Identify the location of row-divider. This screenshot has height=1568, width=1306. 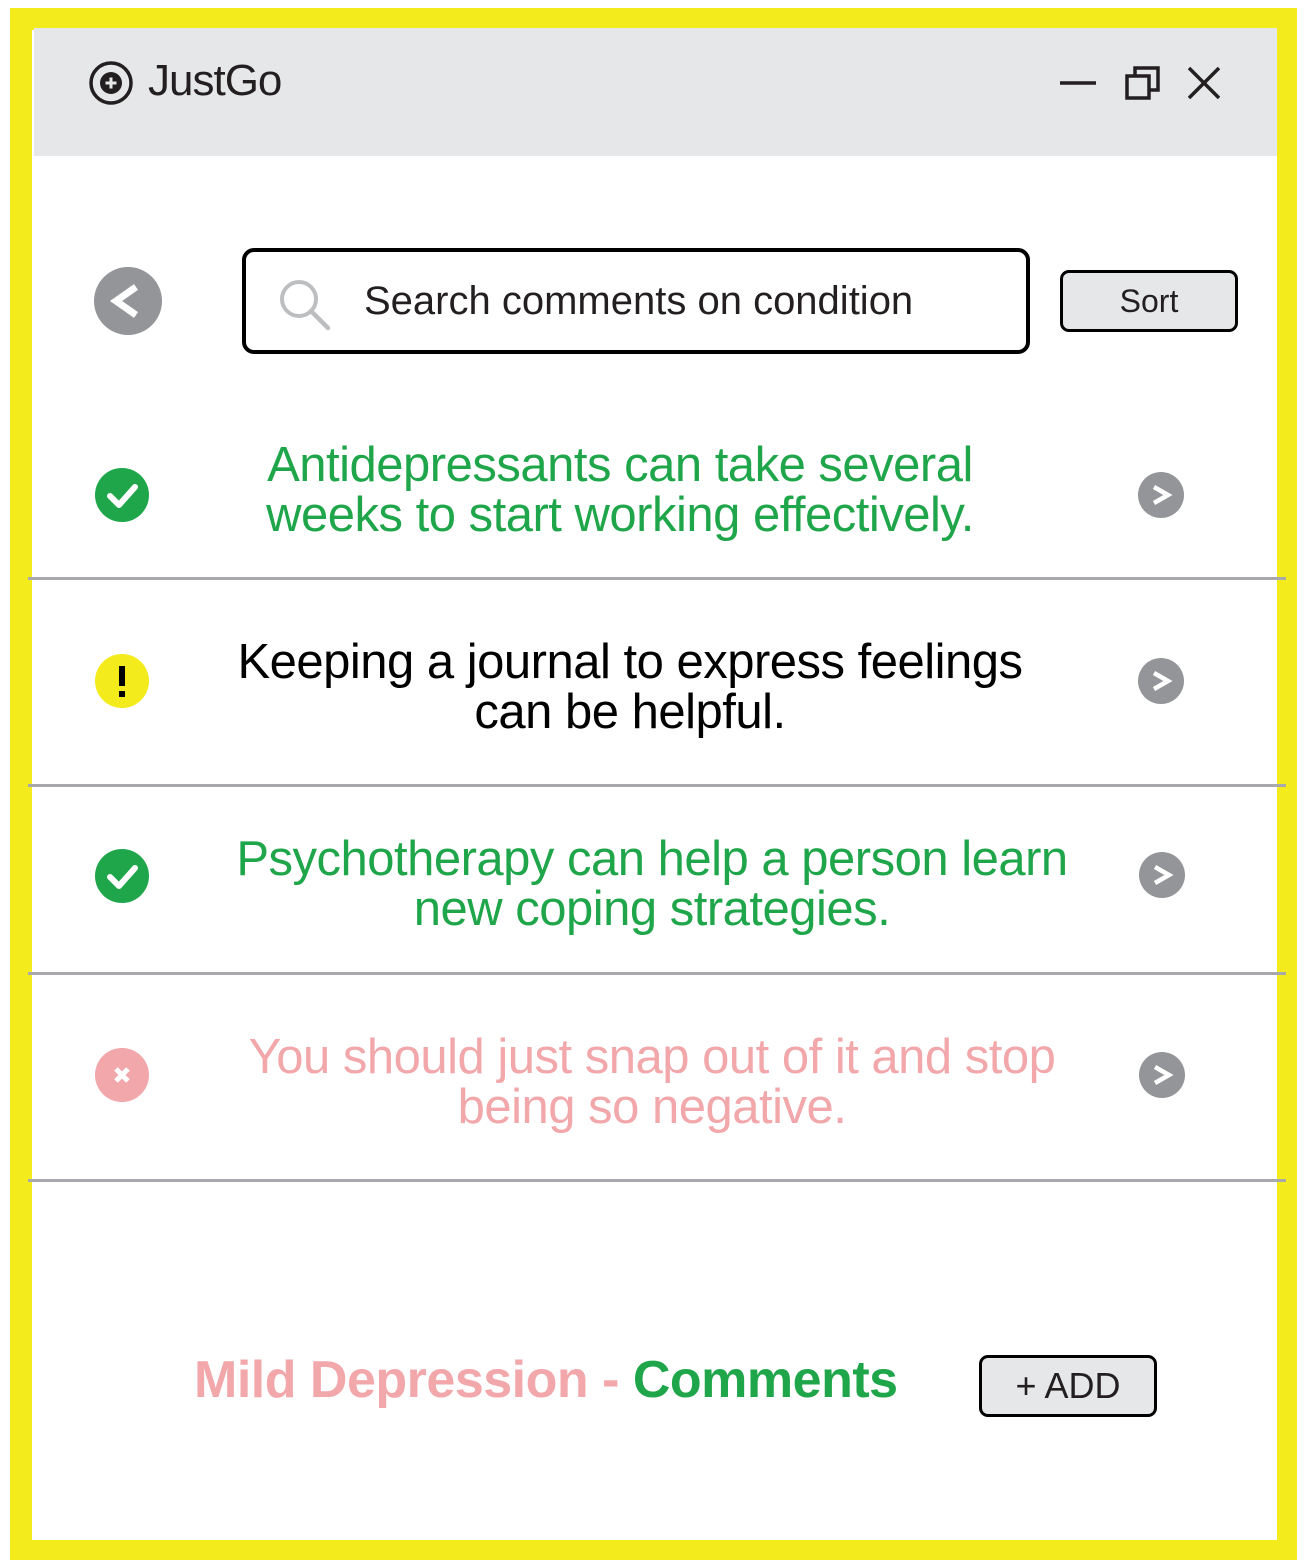
(657, 1180).